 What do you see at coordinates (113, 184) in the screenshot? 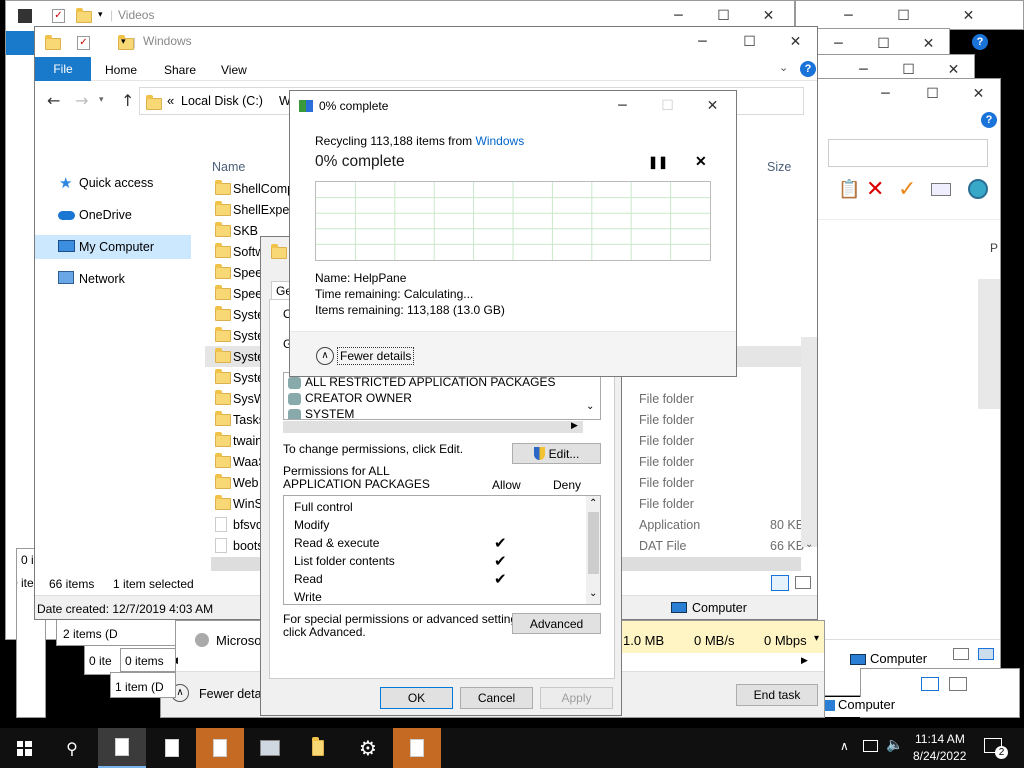
I see `nav-item-quick-access: ★ Quick access` at bounding box center [113, 184].